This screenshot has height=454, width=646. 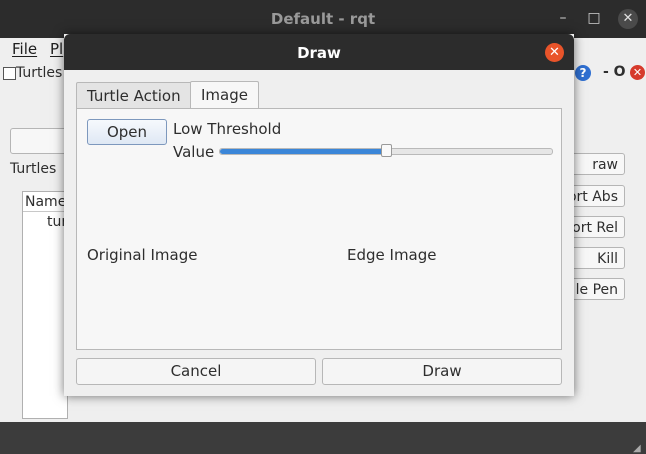 What do you see at coordinates (127, 132) in the screenshot?
I see `open-button: Open` at bounding box center [127, 132].